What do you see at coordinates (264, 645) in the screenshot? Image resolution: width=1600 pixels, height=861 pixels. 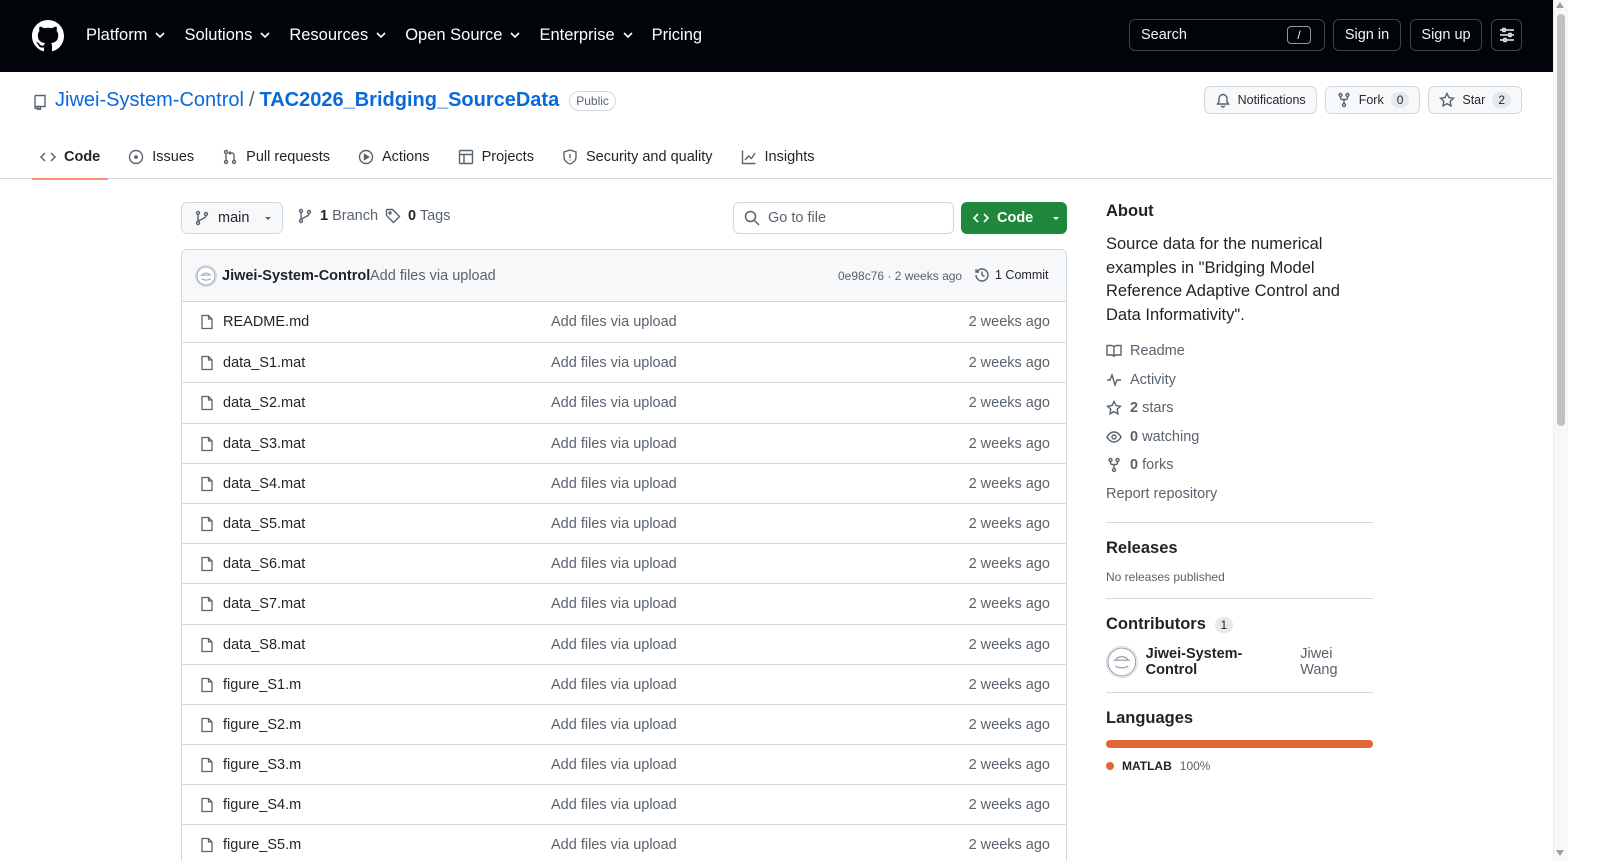 I see `file-name: data_S8.mat` at bounding box center [264, 645].